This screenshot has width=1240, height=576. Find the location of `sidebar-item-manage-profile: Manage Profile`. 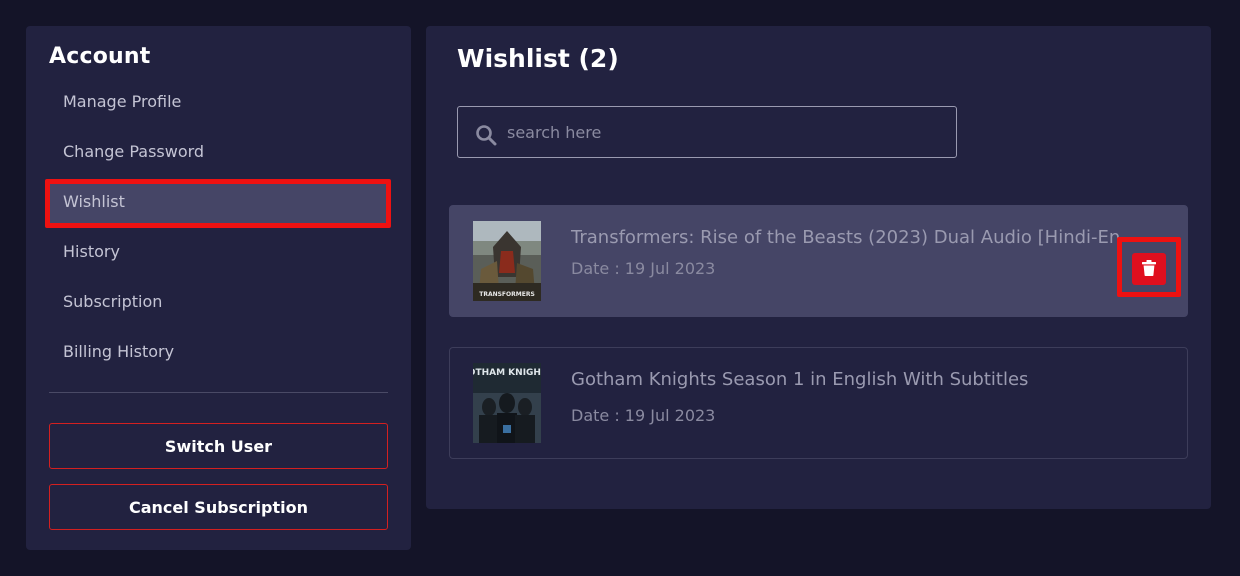

sidebar-item-manage-profile: Manage Profile is located at coordinates (122, 102).